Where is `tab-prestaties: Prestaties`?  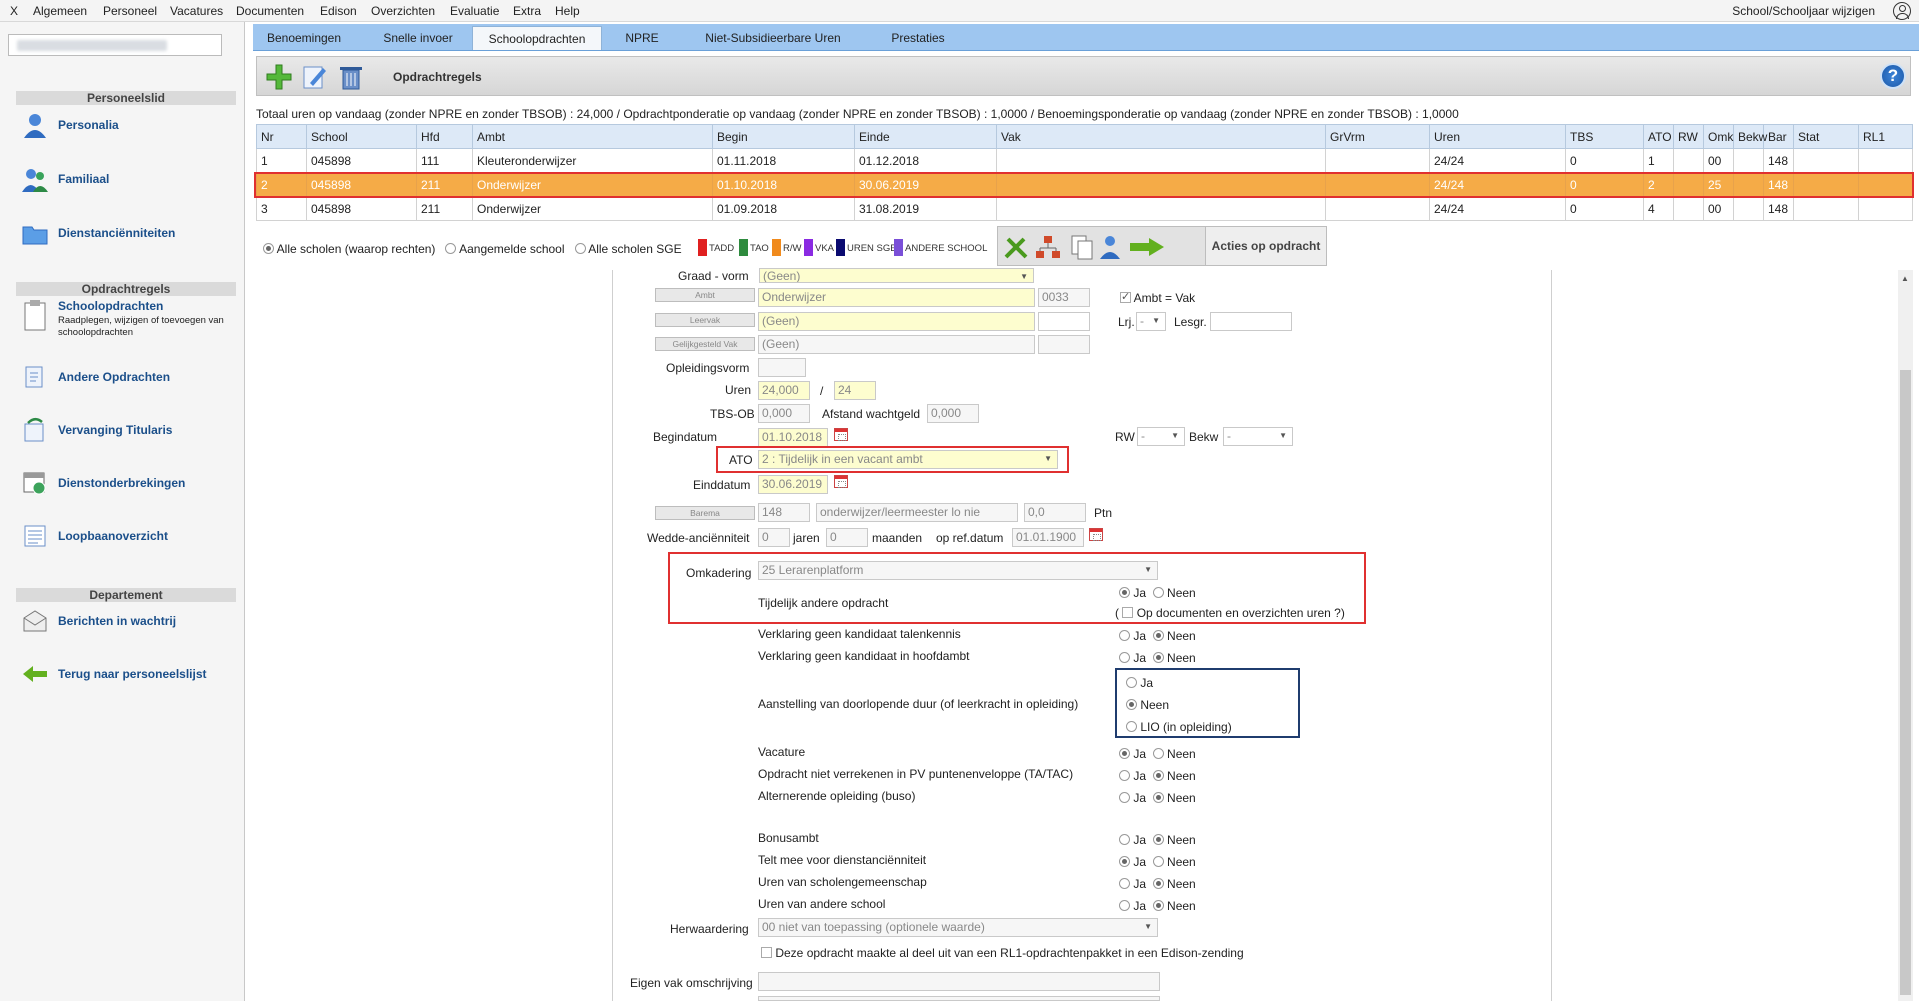
tab-prestaties: Prestaties is located at coordinates (918, 38).